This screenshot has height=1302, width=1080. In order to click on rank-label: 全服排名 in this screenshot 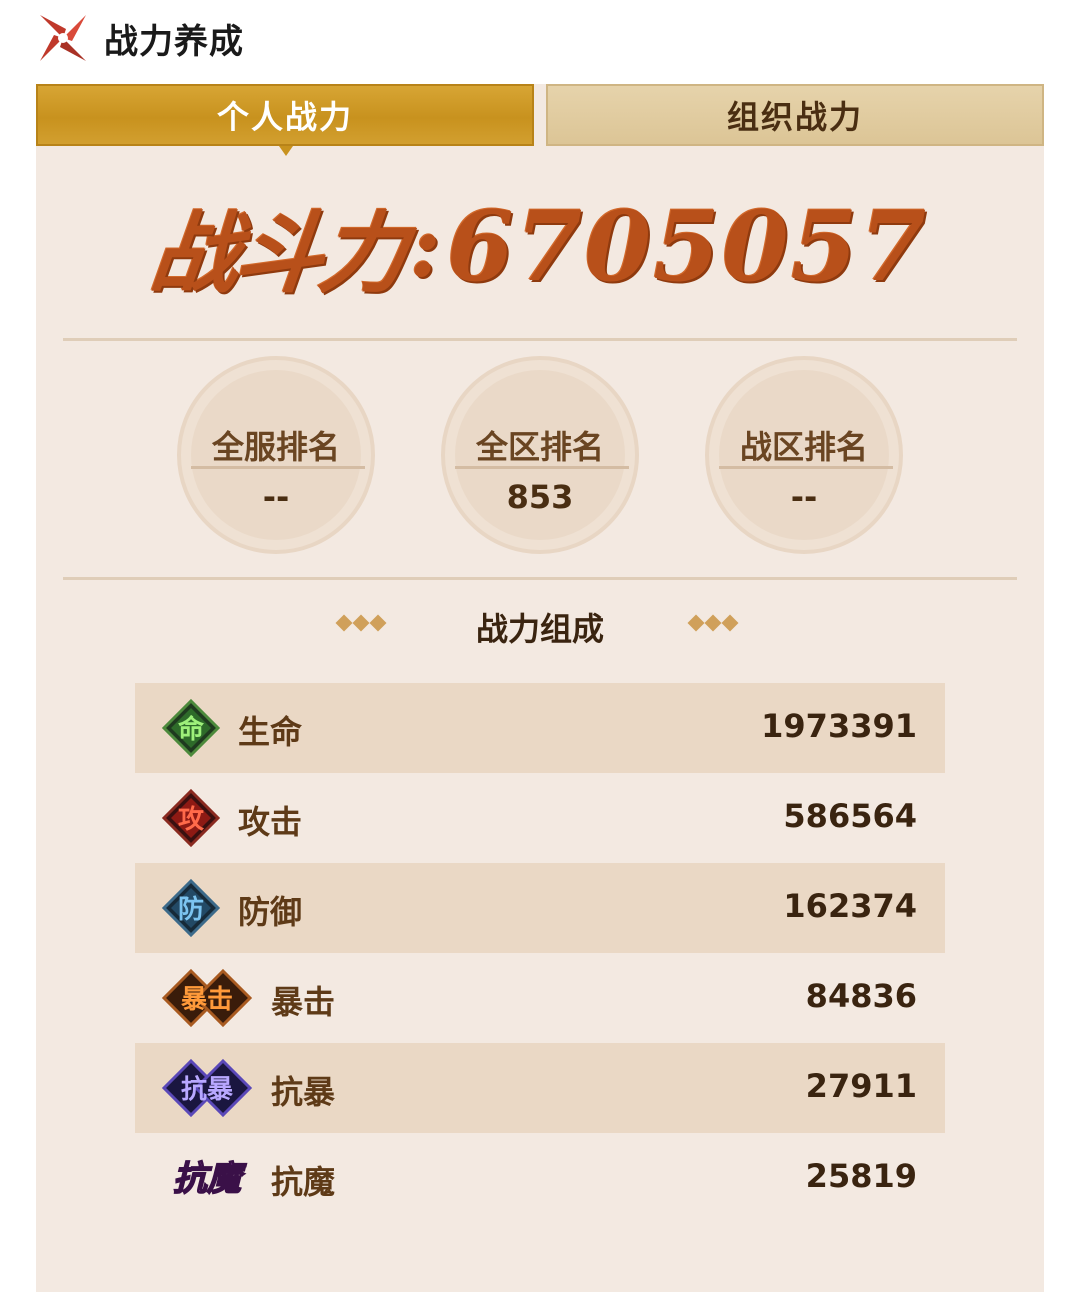, I will do `click(275, 447)`.